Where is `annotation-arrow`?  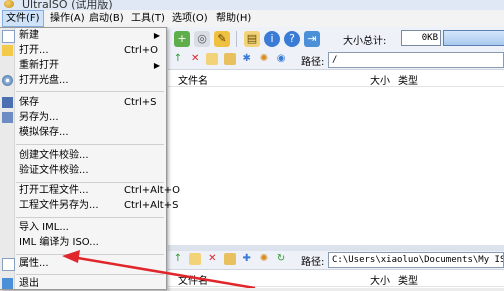
annotation-arrow is located at coordinates (159, 269).